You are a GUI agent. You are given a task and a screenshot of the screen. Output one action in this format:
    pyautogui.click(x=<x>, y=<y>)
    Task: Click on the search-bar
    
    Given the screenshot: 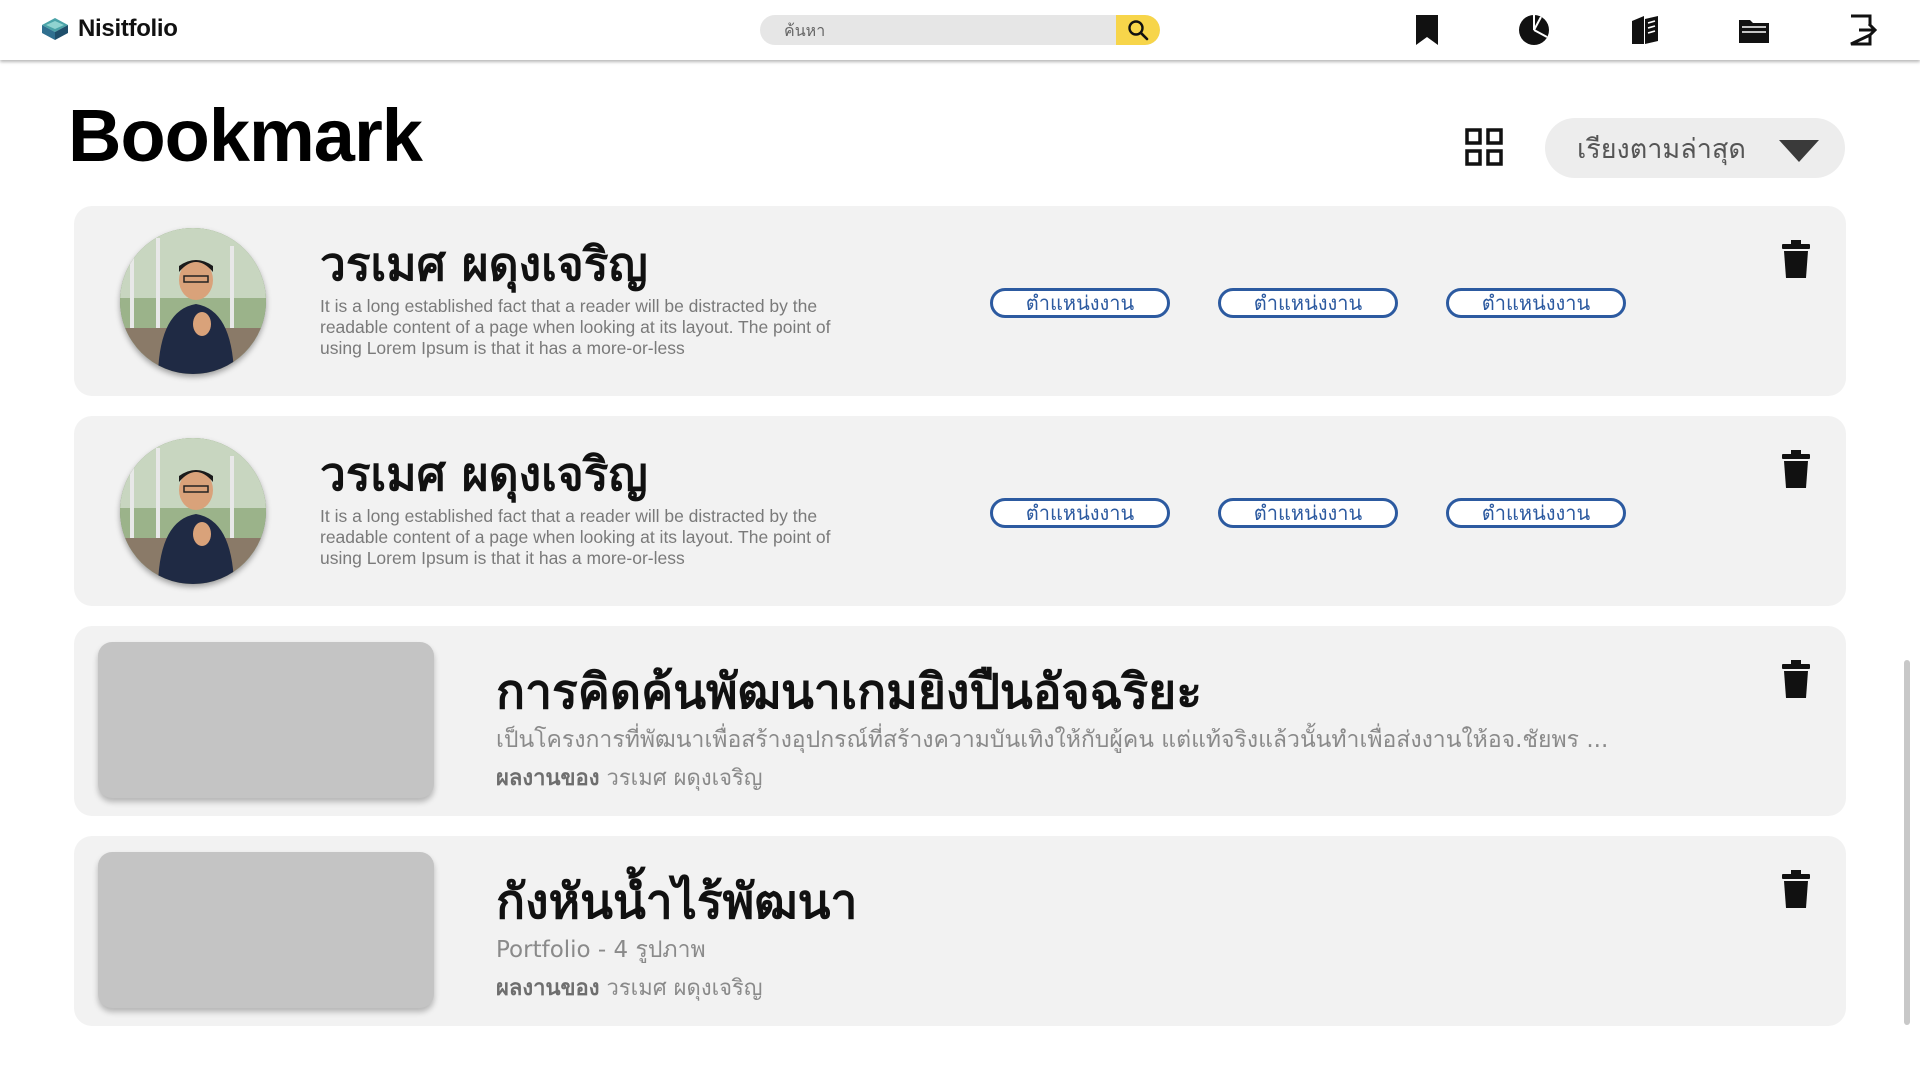 What is the action you would take?
    pyautogui.click(x=960, y=30)
    